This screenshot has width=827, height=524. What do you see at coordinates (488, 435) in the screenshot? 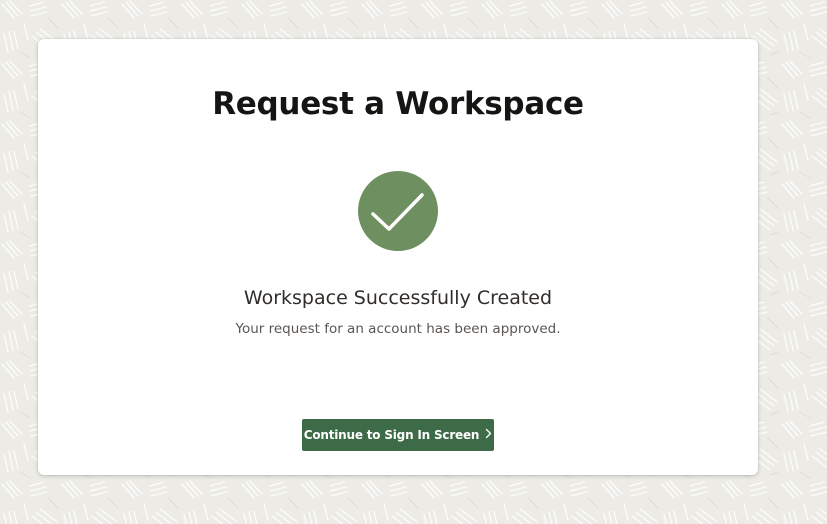
I see `chevron-right-icon` at bounding box center [488, 435].